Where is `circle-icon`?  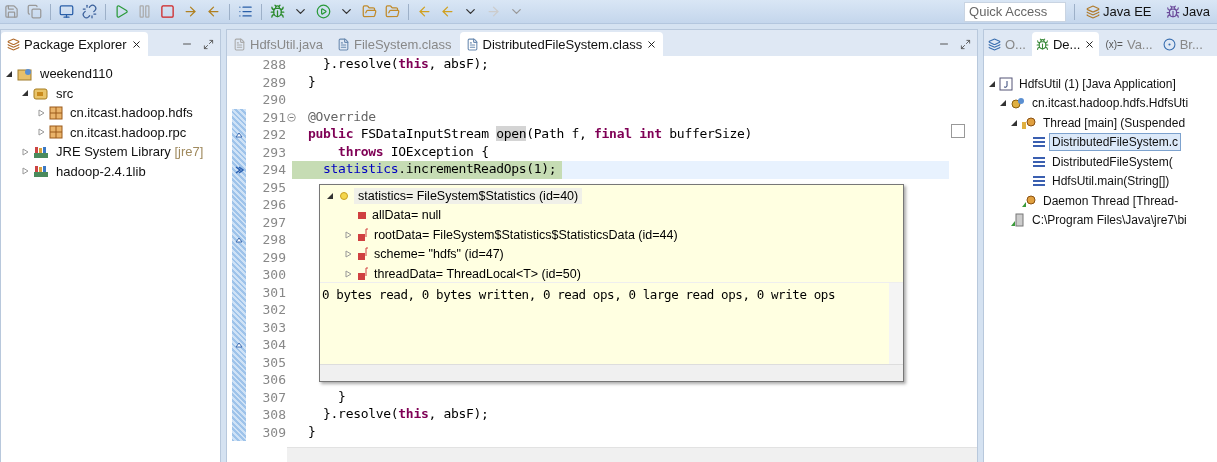 circle-icon is located at coordinates (344, 195).